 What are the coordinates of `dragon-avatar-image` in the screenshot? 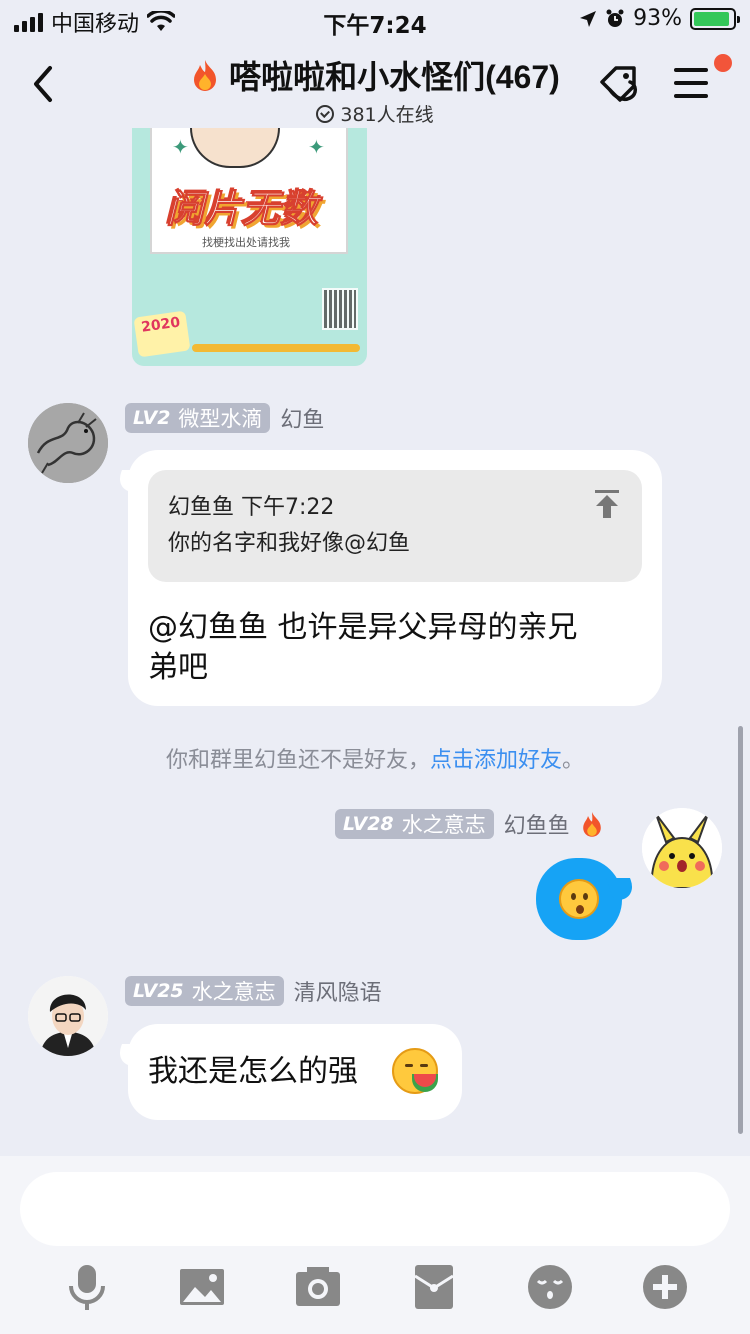 It's located at (68, 443).